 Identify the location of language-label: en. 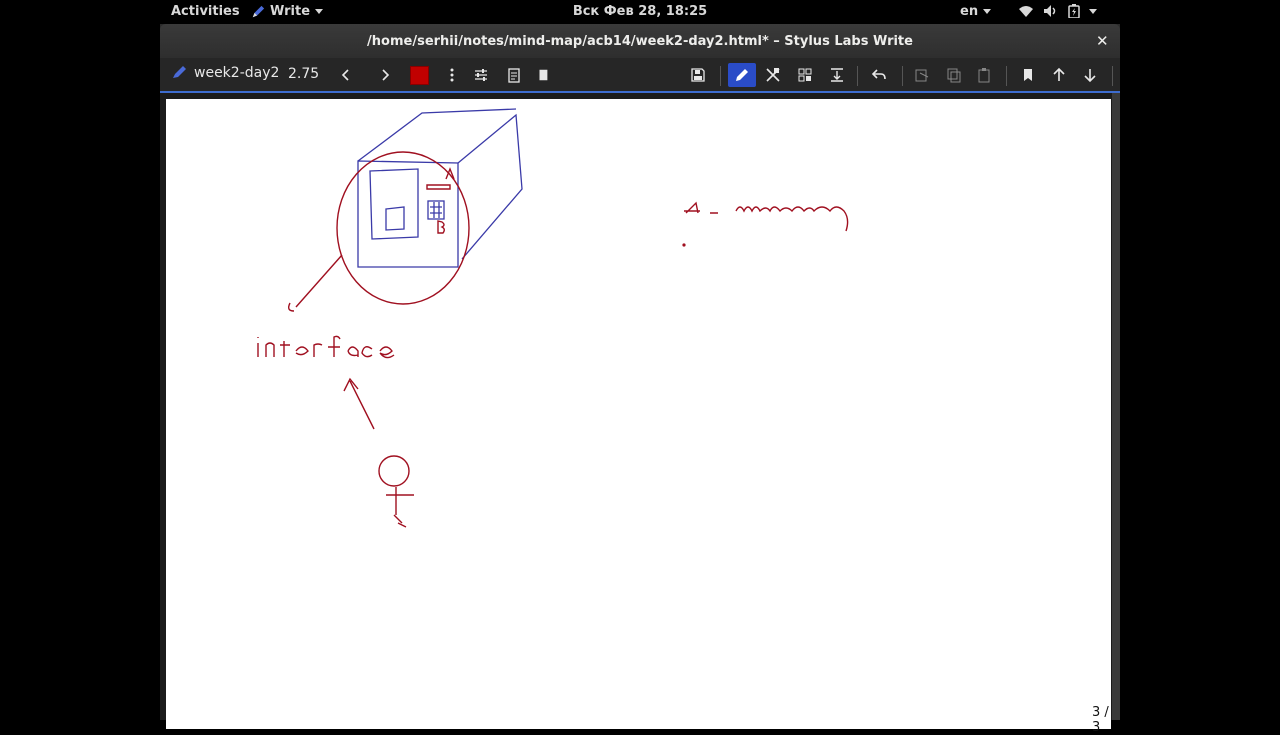
(969, 11).